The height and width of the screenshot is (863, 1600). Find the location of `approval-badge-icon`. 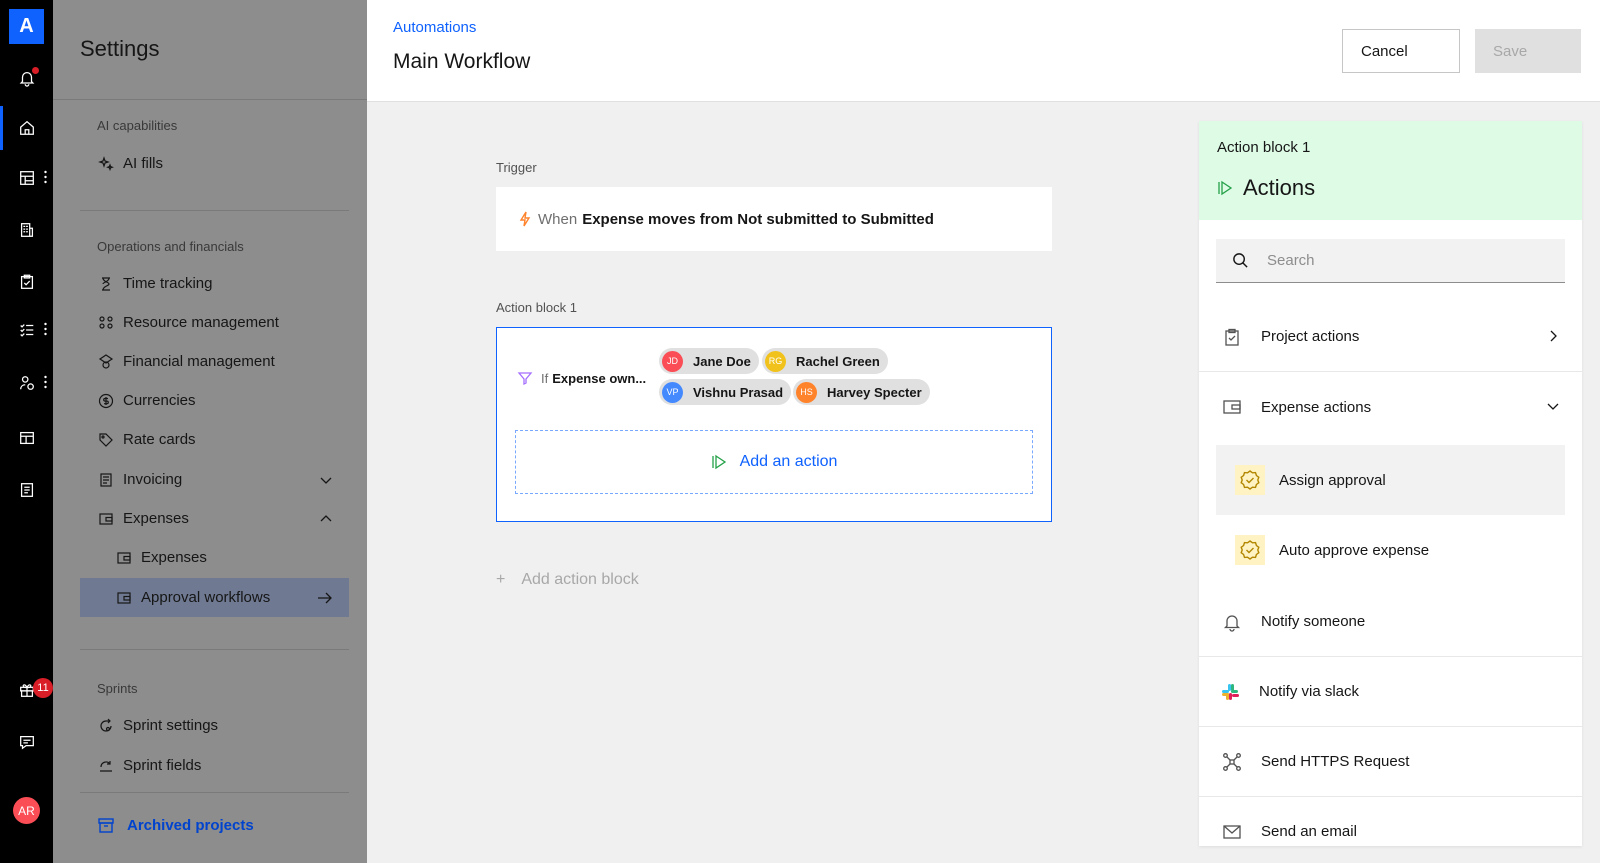

approval-badge-icon is located at coordinates (1250, 550).